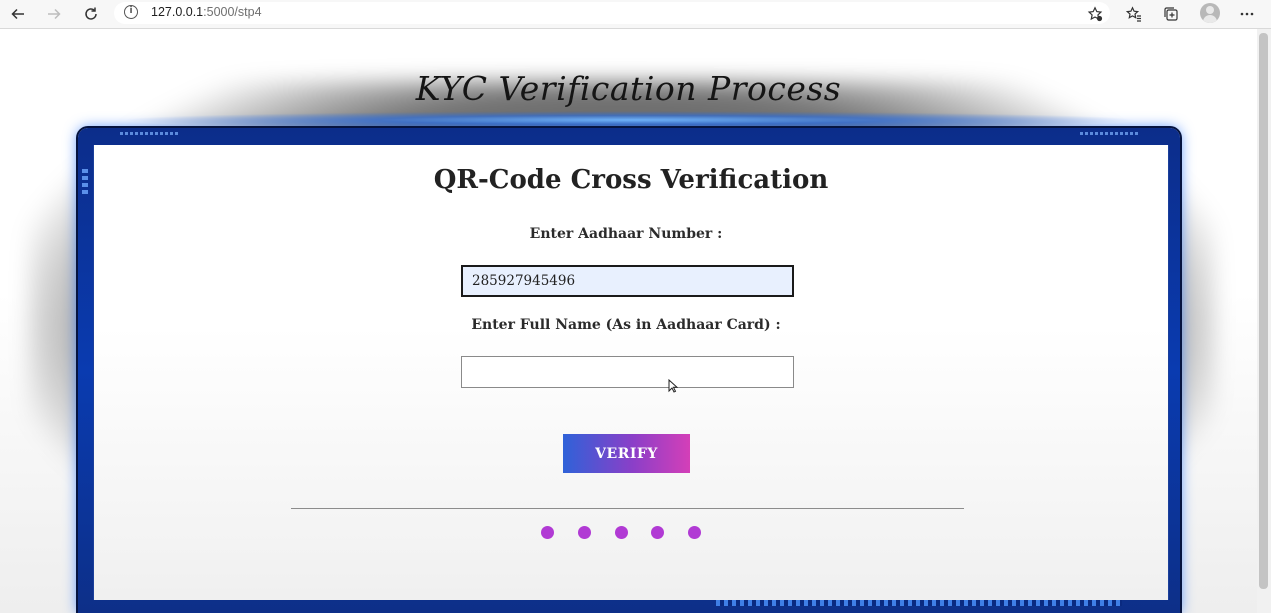 The height and width of the screenshot is (613, 1271). Describe the element at coordinates (627, 508) in the screenshot. I see `divider` at that location.